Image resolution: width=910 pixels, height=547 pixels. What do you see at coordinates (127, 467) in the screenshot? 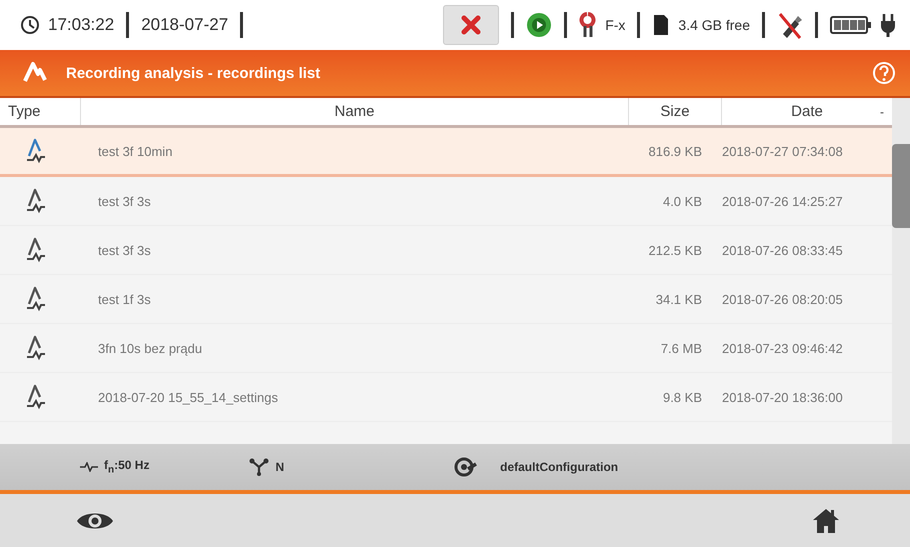
I see `frequency-text: f$_{n}$:50 Hz` at bounding box center [127, 467].